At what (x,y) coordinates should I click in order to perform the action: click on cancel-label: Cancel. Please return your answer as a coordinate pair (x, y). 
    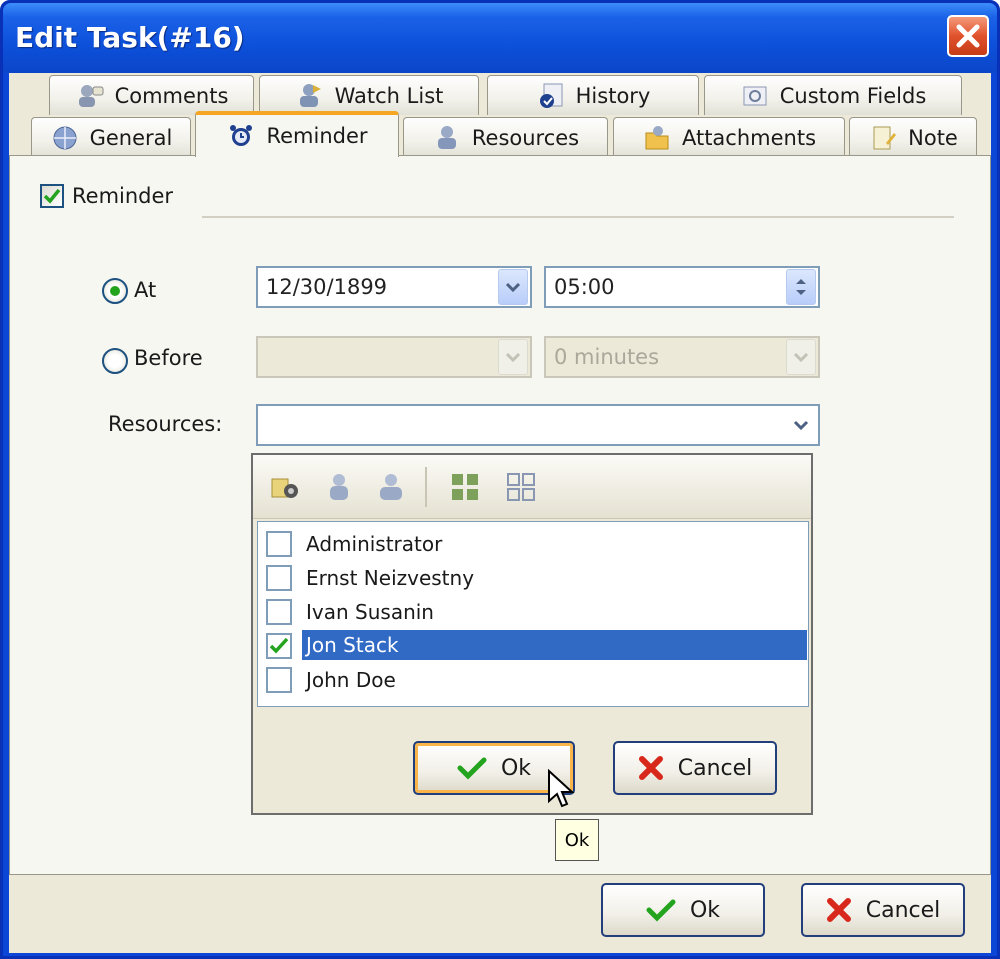
    Looking at the image, I should click on (903, 910).